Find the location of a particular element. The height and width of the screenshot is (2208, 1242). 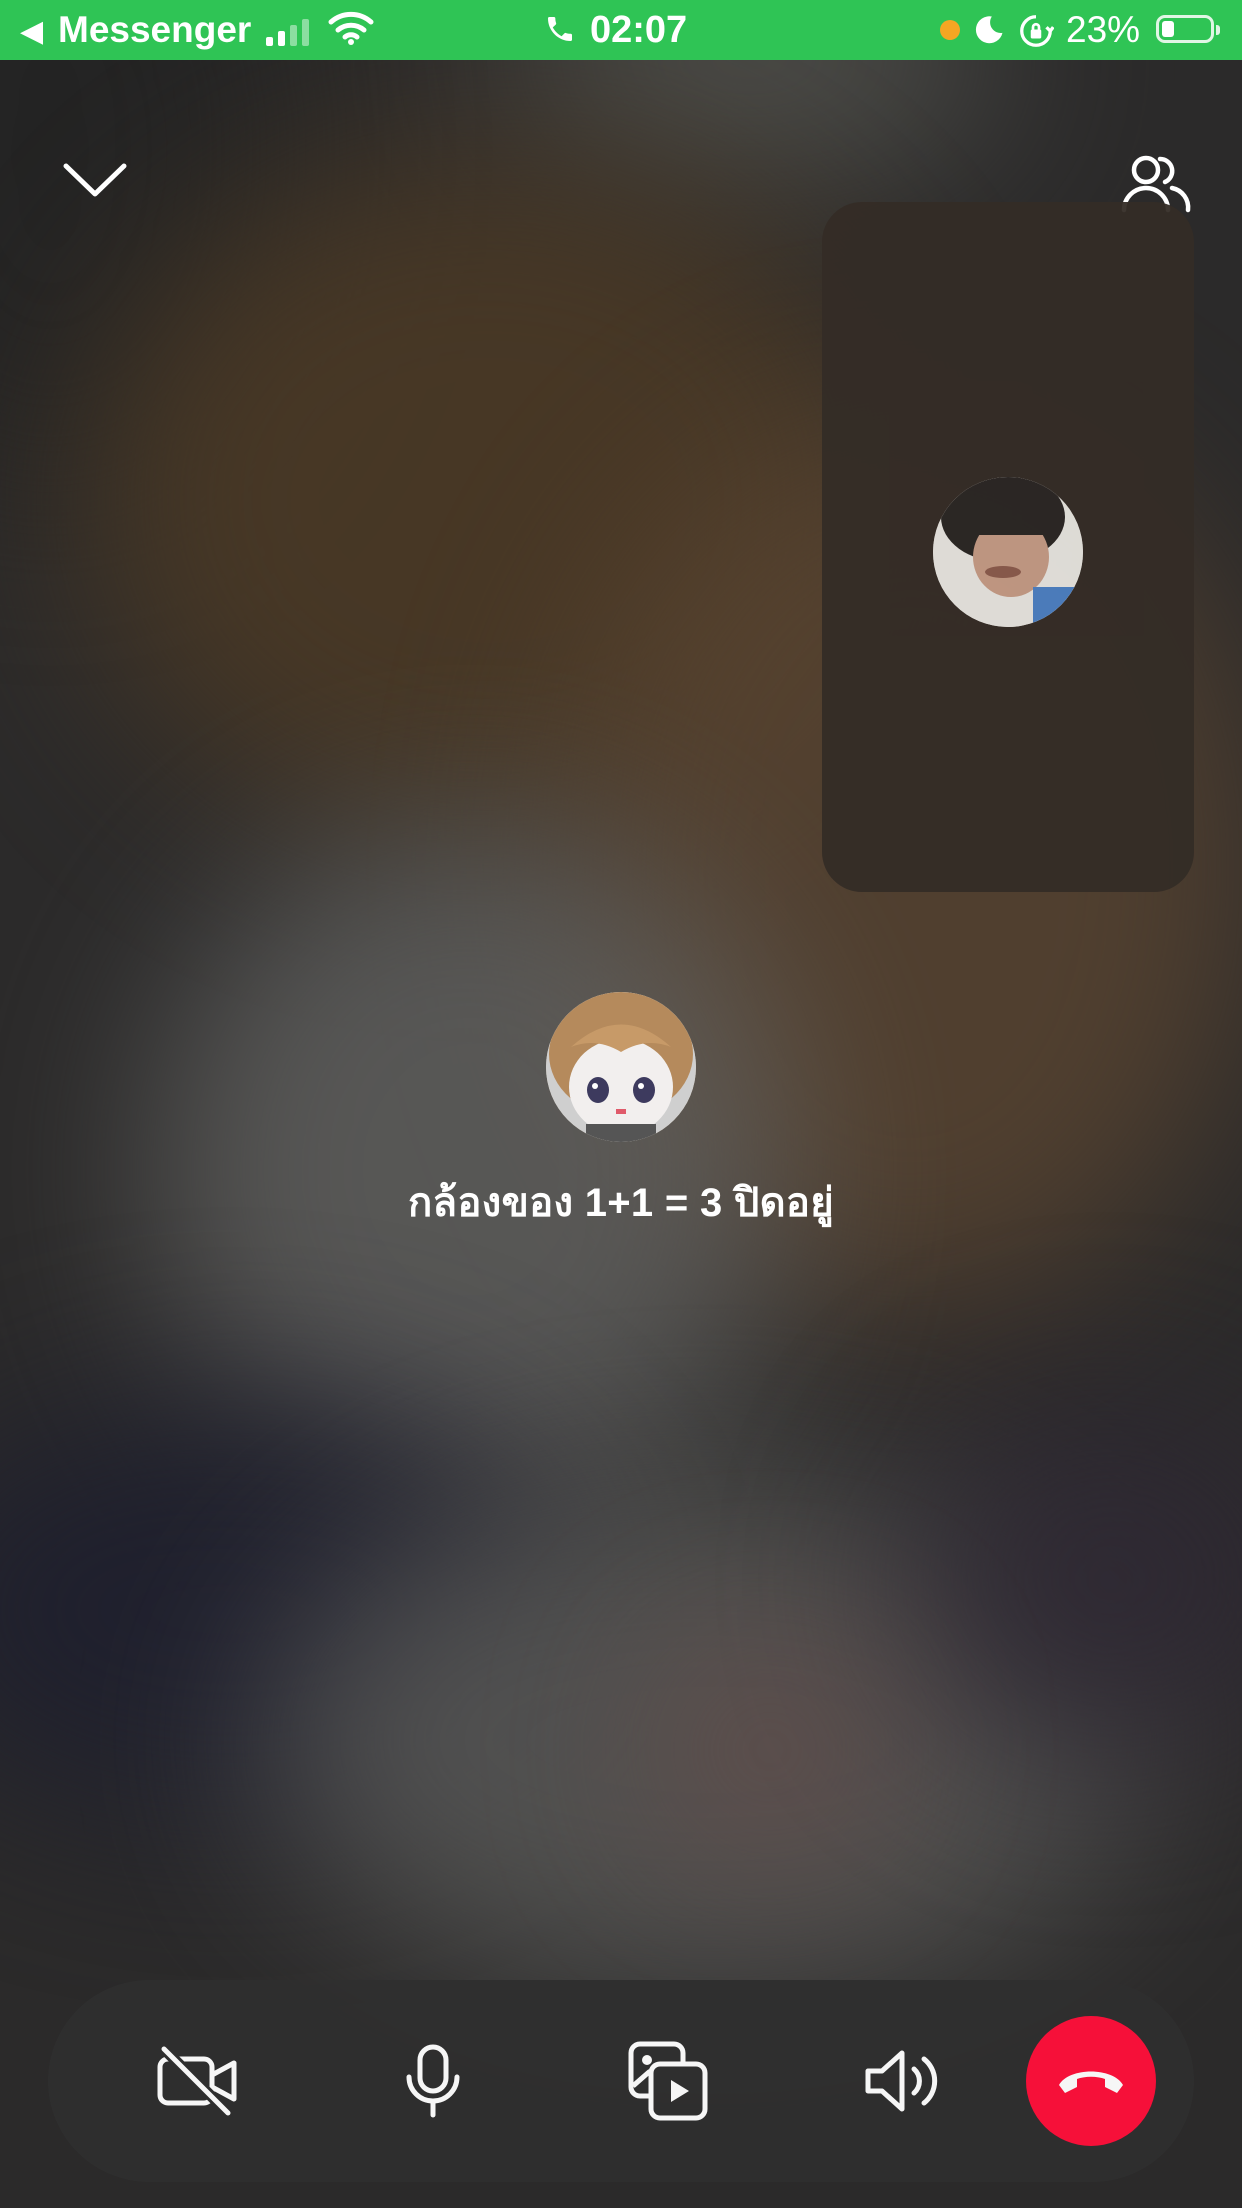

status-bar: ◀ Messenger 02:07 23% is located at coordinates (621, 30).